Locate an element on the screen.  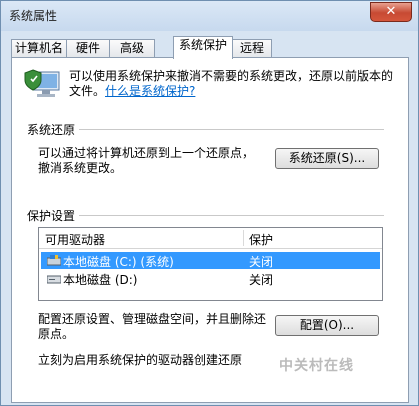
protection-group-title: 保护设置 is located at coordinates (51, 216).